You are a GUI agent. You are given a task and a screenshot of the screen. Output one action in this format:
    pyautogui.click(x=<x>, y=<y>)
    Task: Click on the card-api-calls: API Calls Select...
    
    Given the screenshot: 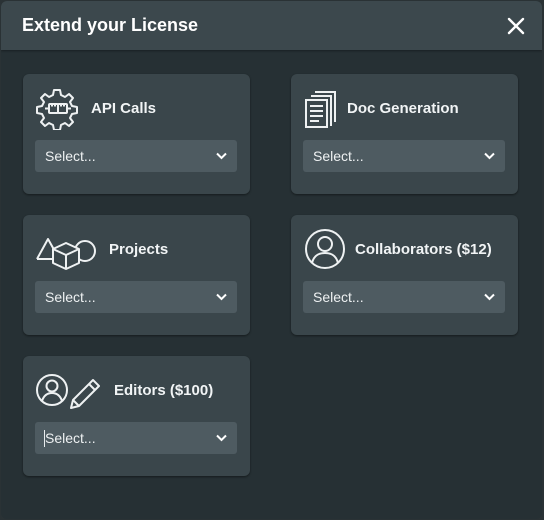 What is the action you would take?
    pyautogui.click(x=136, y=134)
    